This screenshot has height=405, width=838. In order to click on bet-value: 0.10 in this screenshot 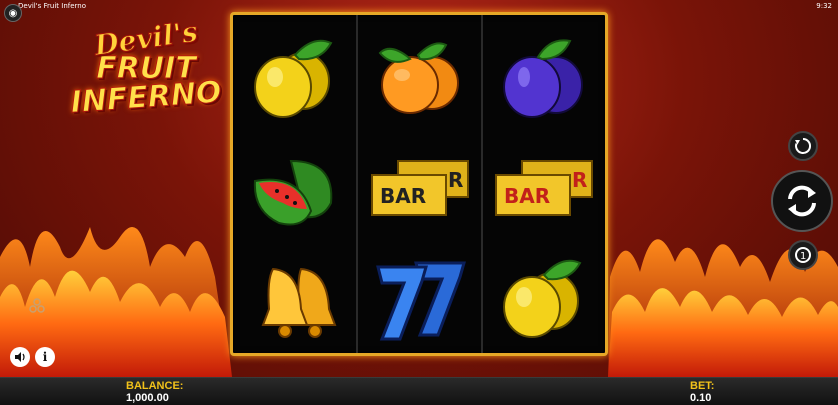, I will do `click(701, 398)`.